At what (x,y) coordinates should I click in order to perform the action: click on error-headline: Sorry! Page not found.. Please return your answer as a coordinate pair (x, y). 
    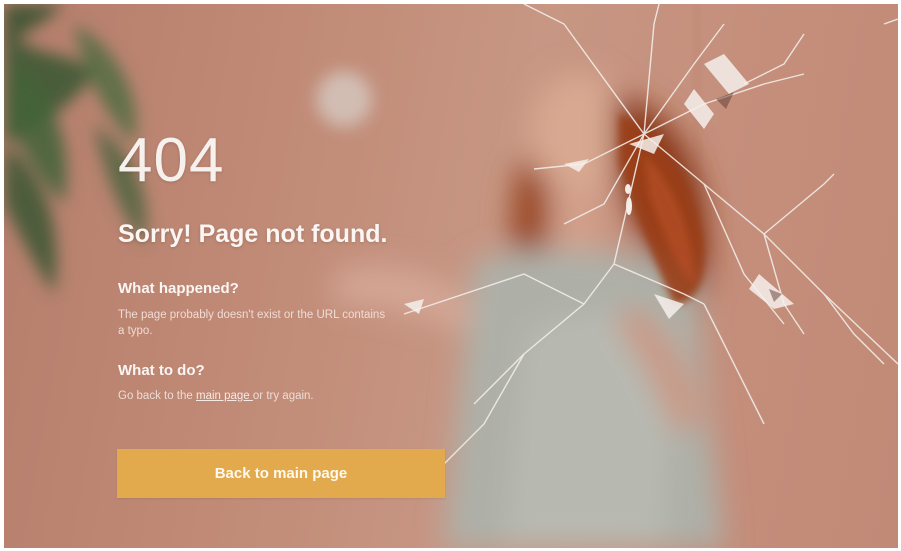
    Looking at the image, I should click on (253, 234).